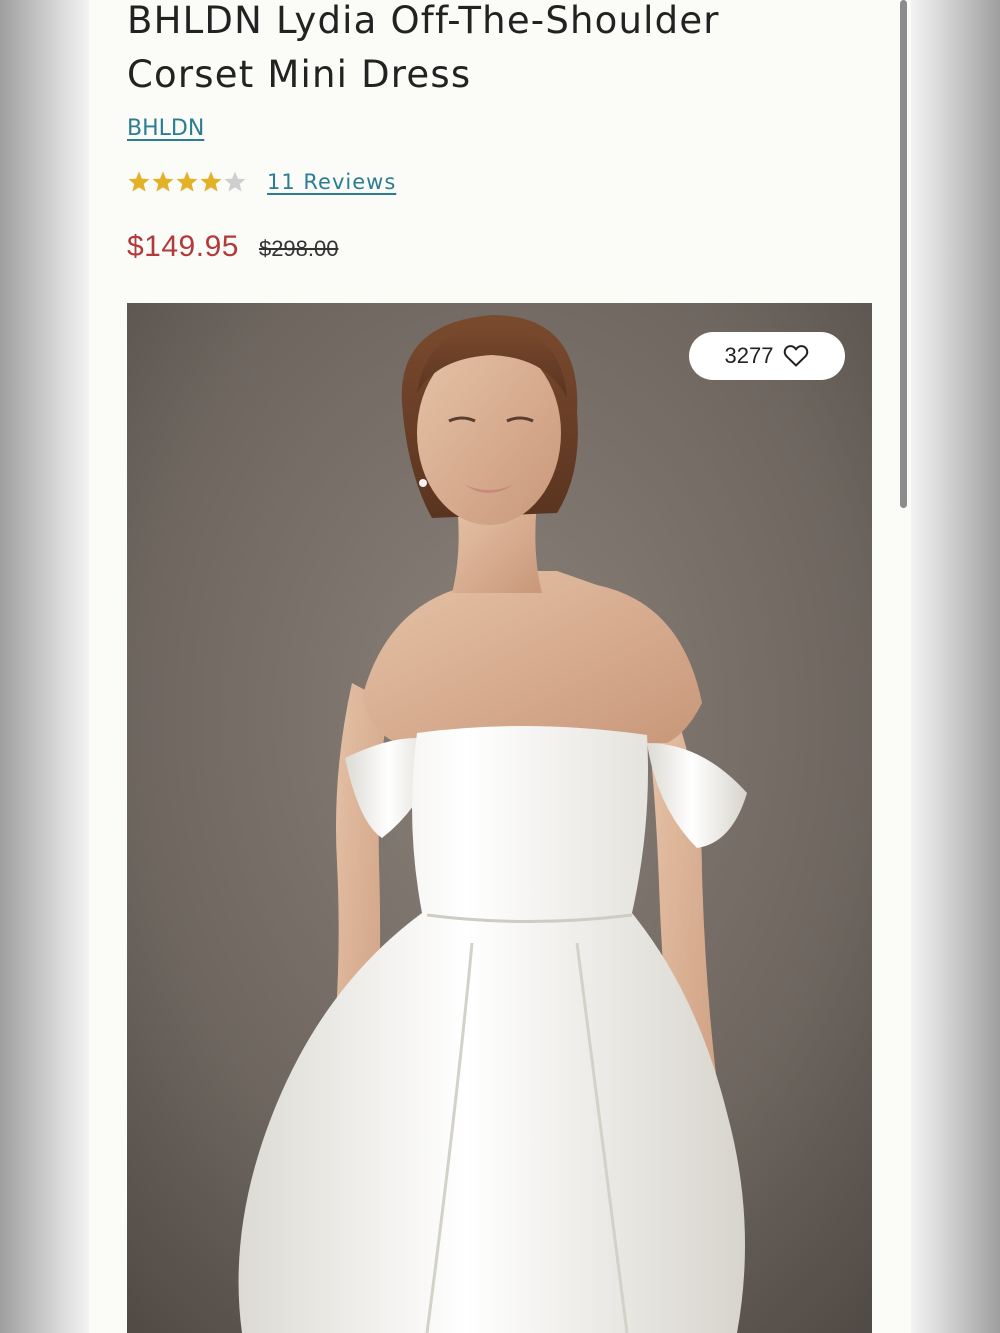 The image size is (1000, 1333). I want to click on brand-link: BHLDN, so click(165, 128).